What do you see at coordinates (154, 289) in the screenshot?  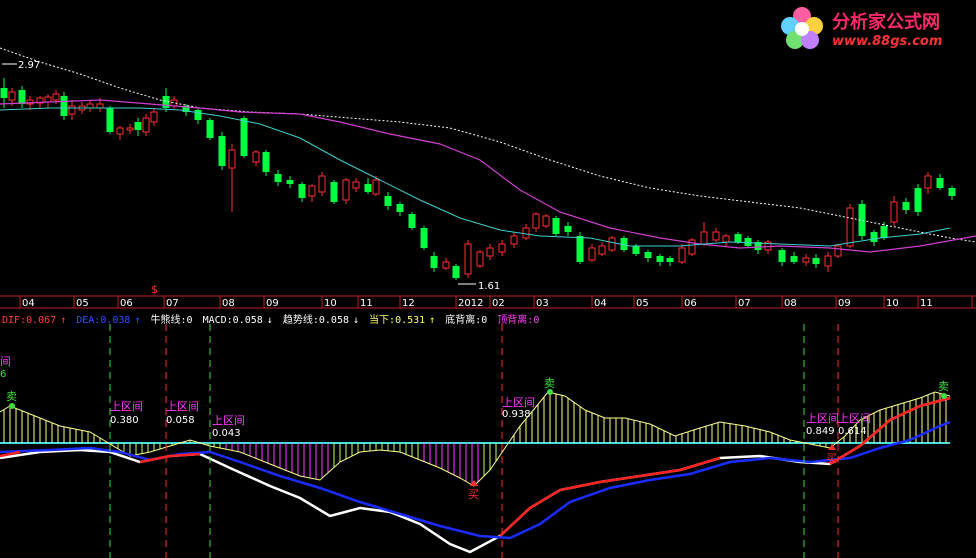 I see `signal-dollar-mark: $` at bounding box center [154, 289].